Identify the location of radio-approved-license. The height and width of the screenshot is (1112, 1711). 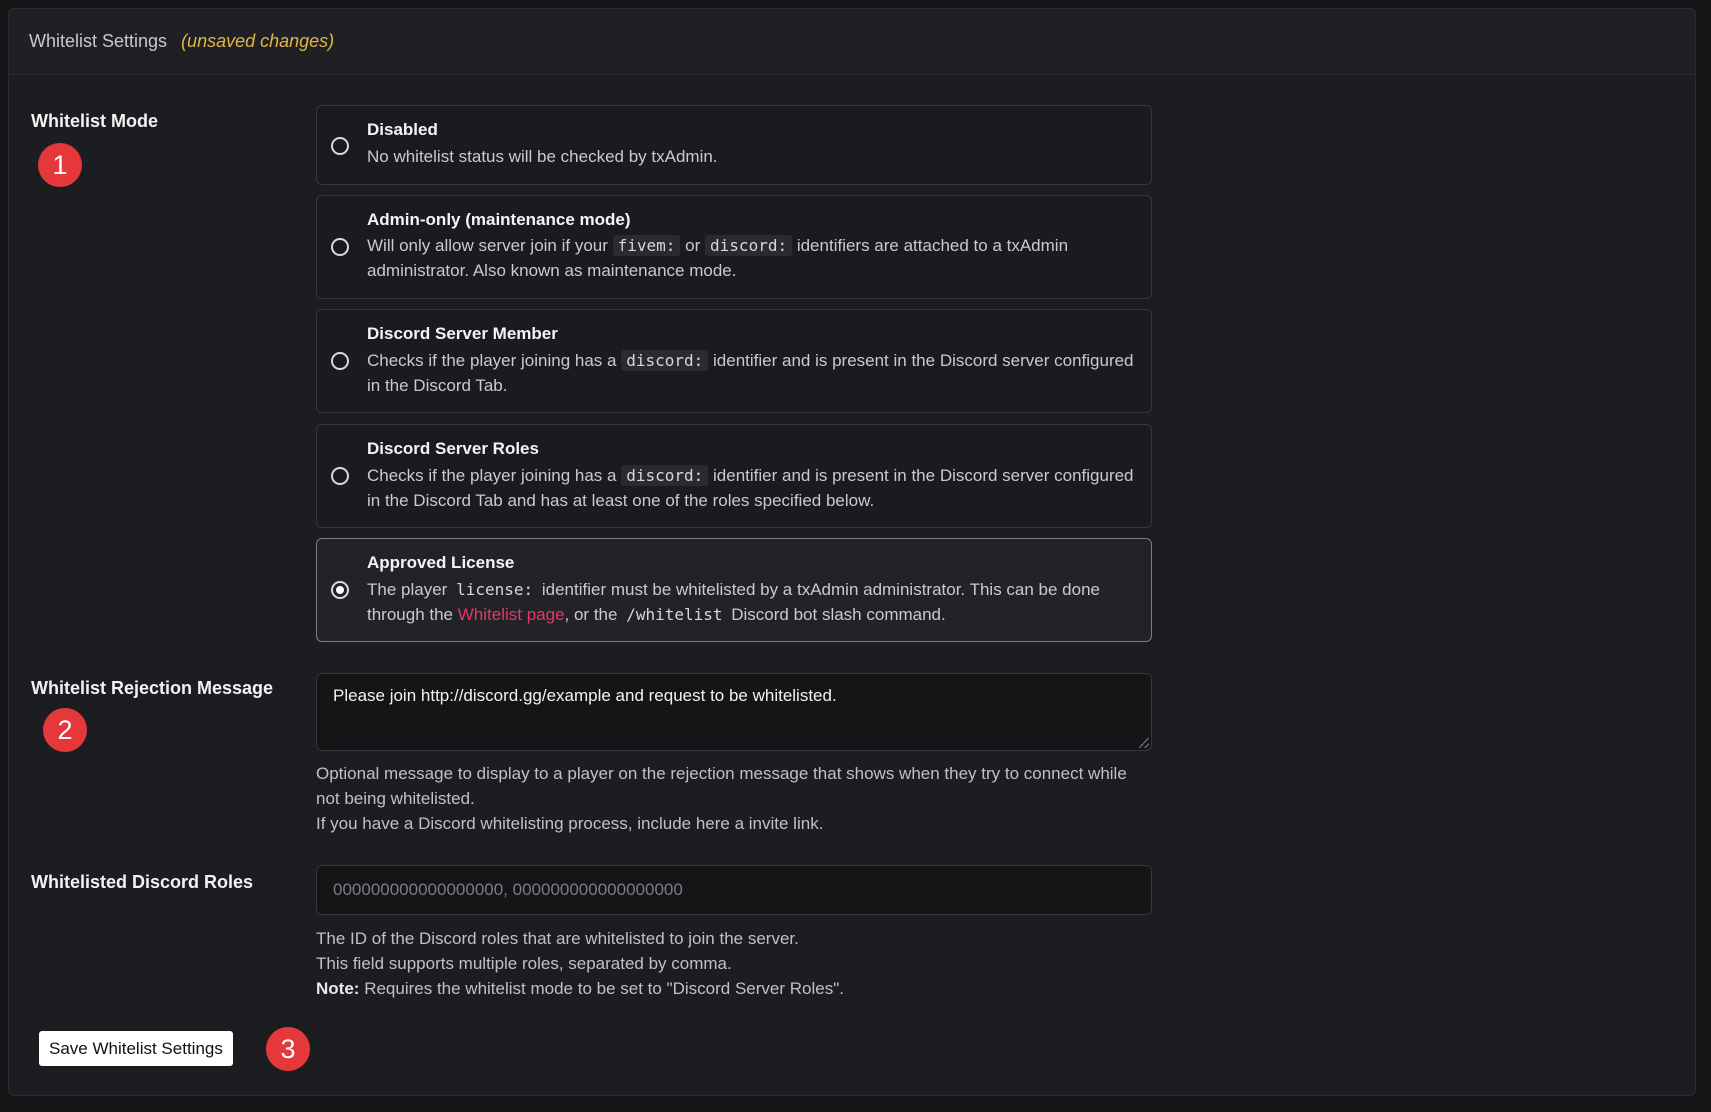
(340, 590).